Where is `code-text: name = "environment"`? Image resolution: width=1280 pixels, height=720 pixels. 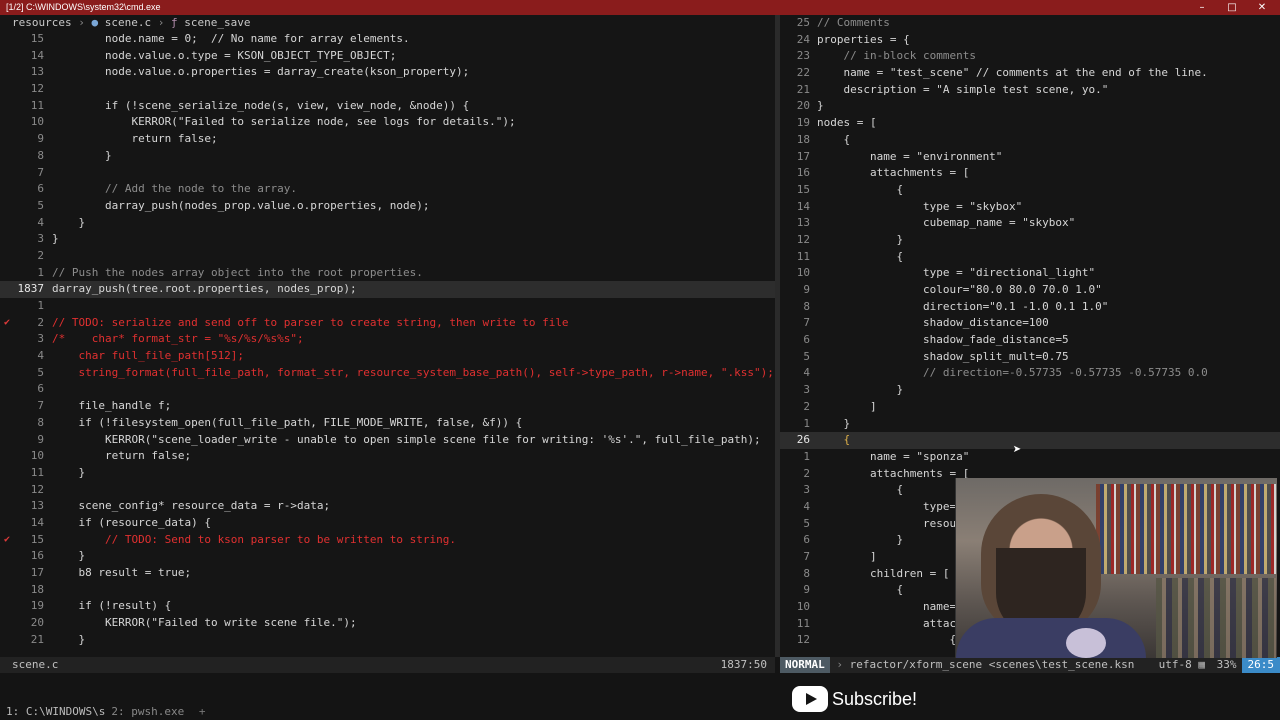 code-text: name = "environment" is located at coordinates (909, 157).